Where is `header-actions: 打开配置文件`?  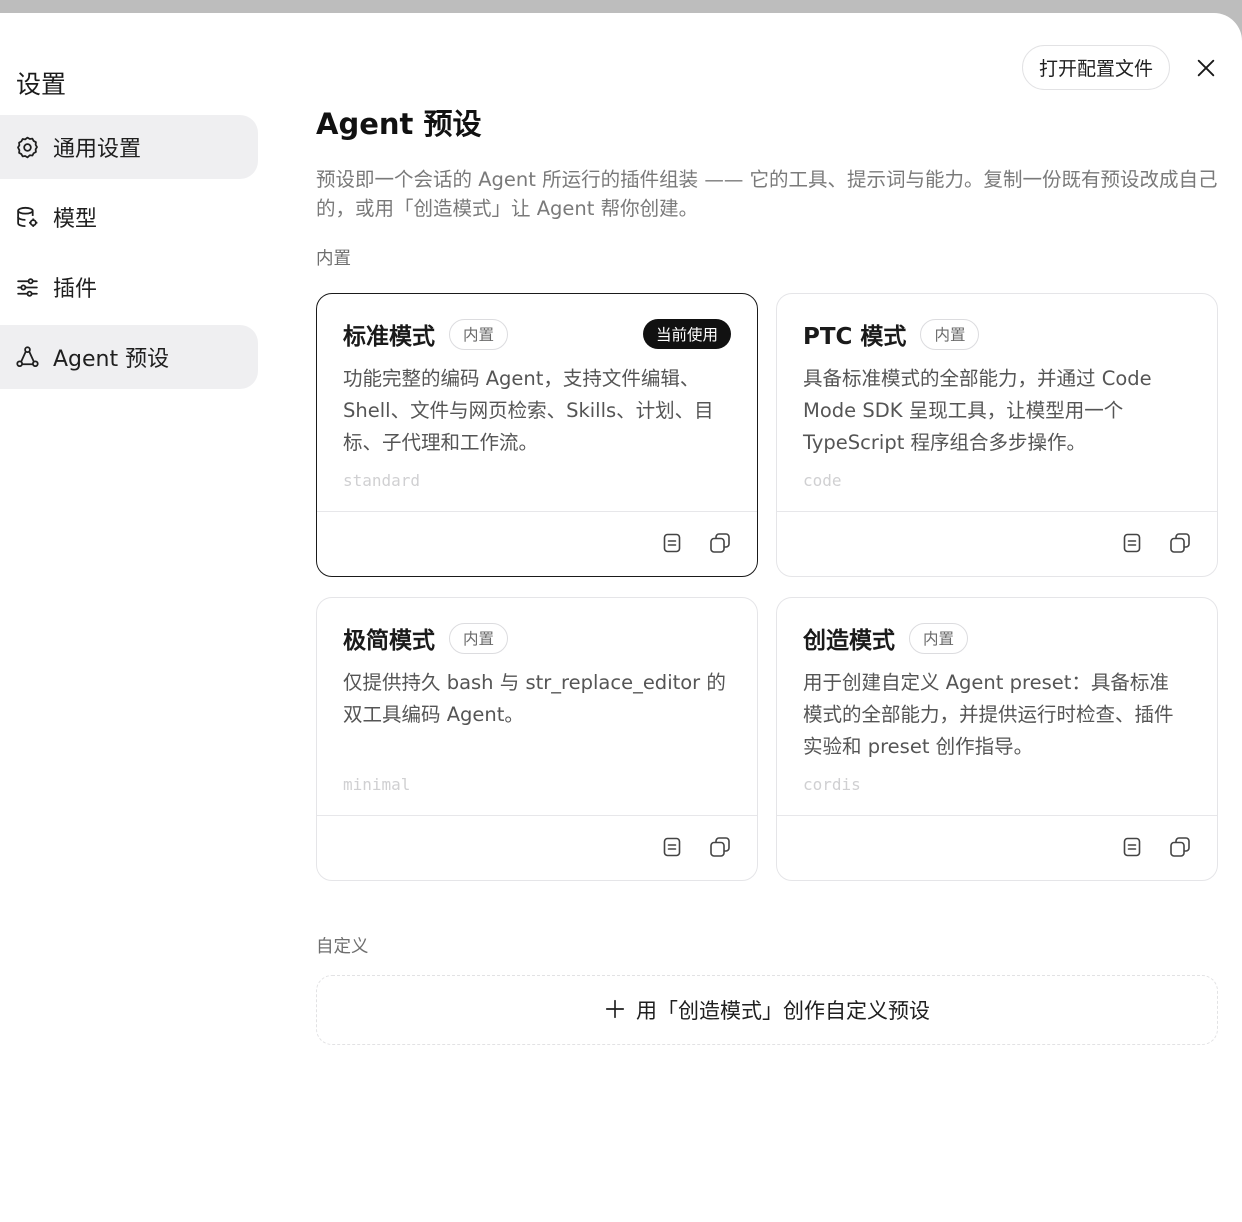 header-actions: 打开配置文件 is located at coordinates (1122, 67).